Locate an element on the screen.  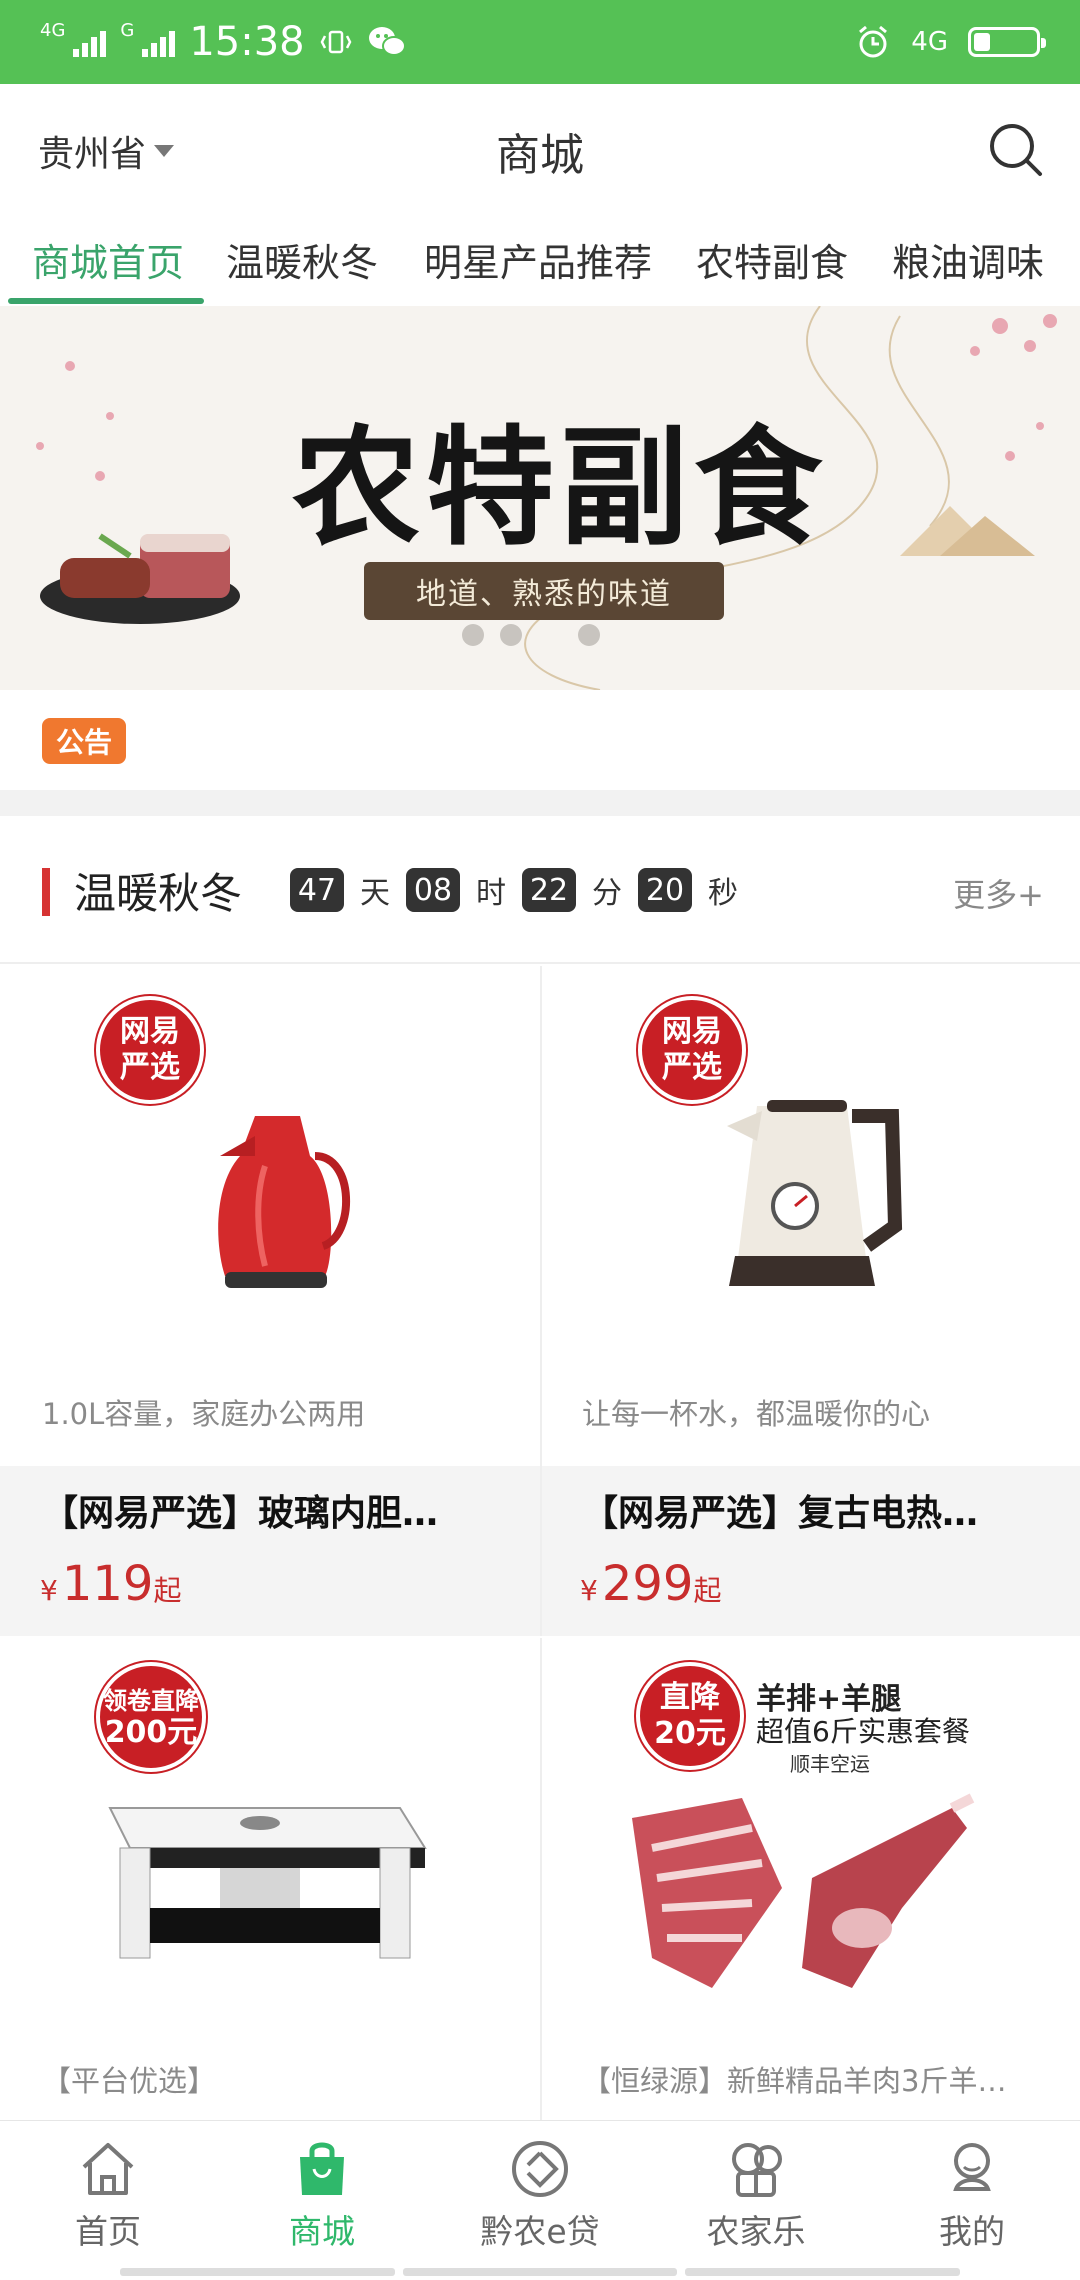
product-info: 【网易严选】玻璃内胆… ¥ 119 起 is located at coordinates (270, 1551).